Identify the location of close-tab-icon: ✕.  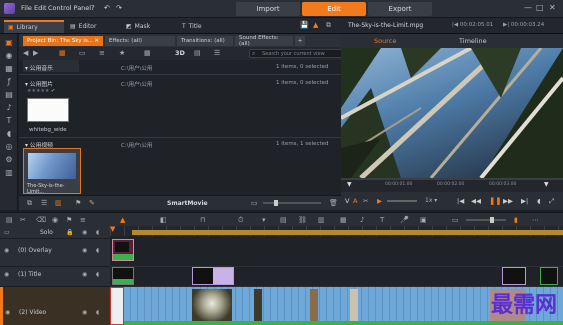
(96, 41).